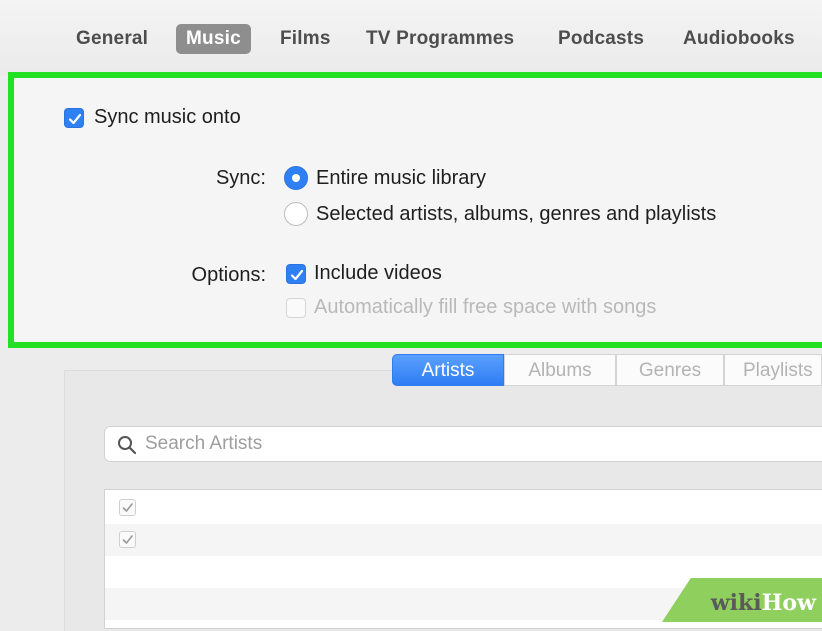 This screenshot has height=631, width=822. I want to click on include-videos-checkbox, so click(296, 274).